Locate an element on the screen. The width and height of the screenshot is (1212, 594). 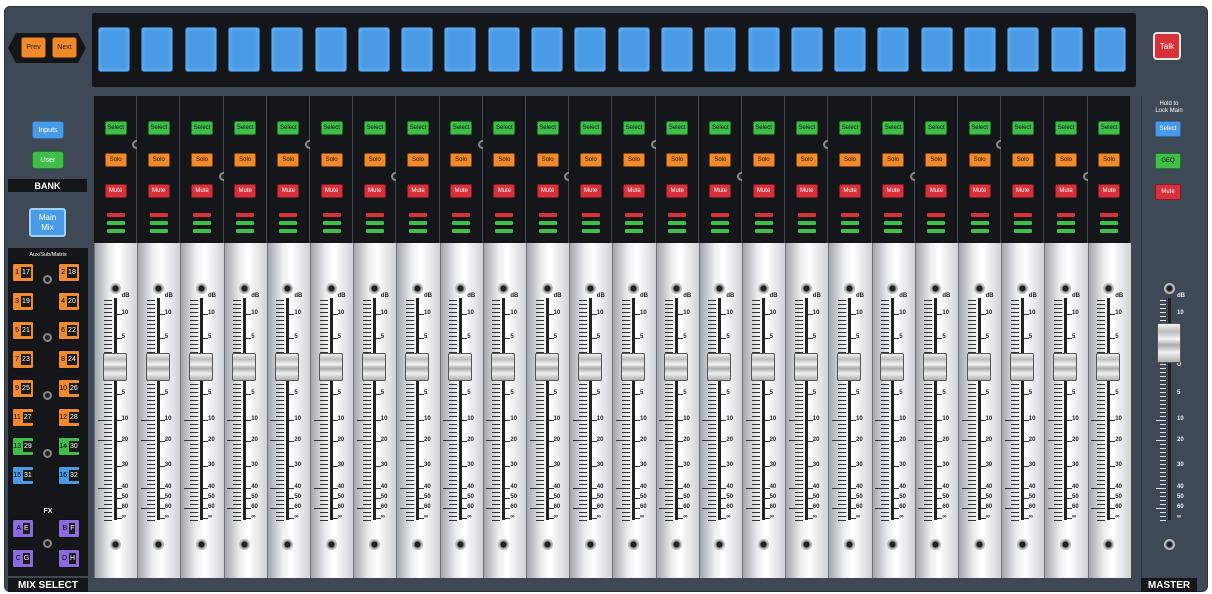
master-mute-button: Mute is located at coordinates (1168, 192).